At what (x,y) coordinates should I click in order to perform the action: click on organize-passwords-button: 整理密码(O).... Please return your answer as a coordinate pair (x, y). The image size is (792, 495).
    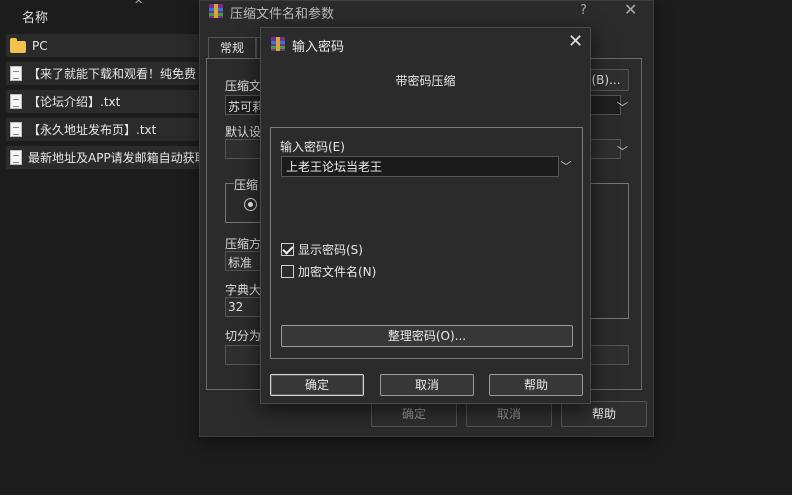
    Looking at the image, I should click on (427, 336).